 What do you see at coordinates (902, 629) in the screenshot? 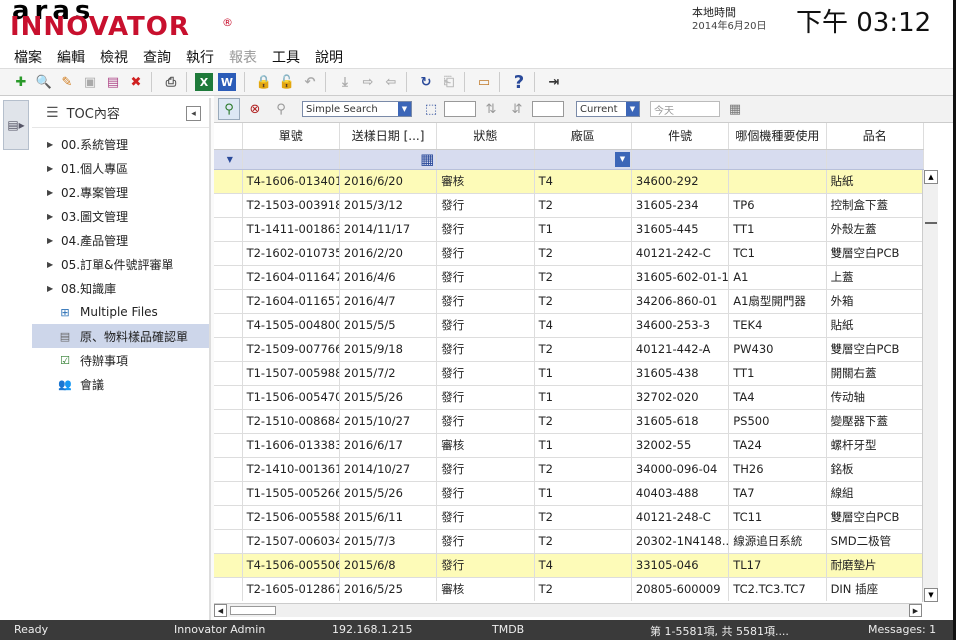
I see `status-messages: Messages: 1` at bounding box center [902, 629].